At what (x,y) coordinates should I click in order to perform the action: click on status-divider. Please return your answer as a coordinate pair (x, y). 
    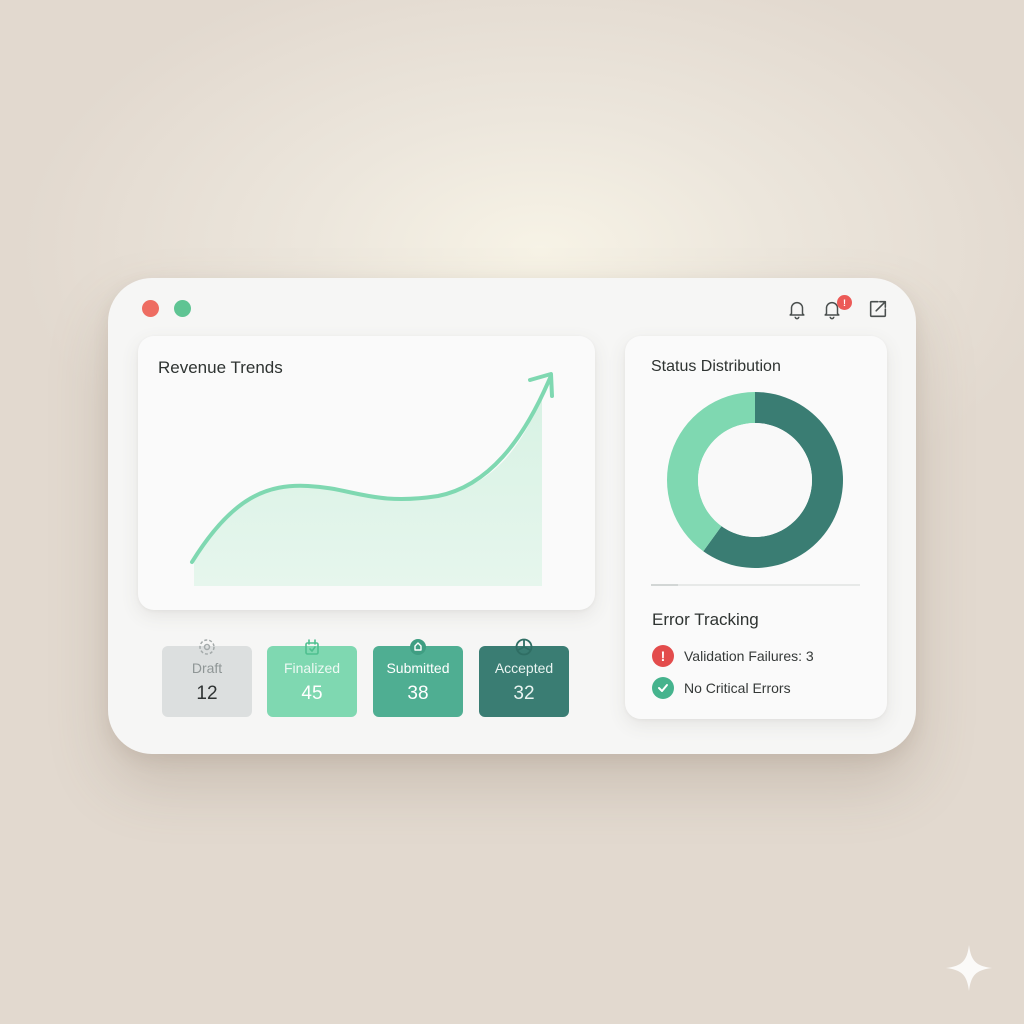
    Looking at the image, I should click on (755, 585).